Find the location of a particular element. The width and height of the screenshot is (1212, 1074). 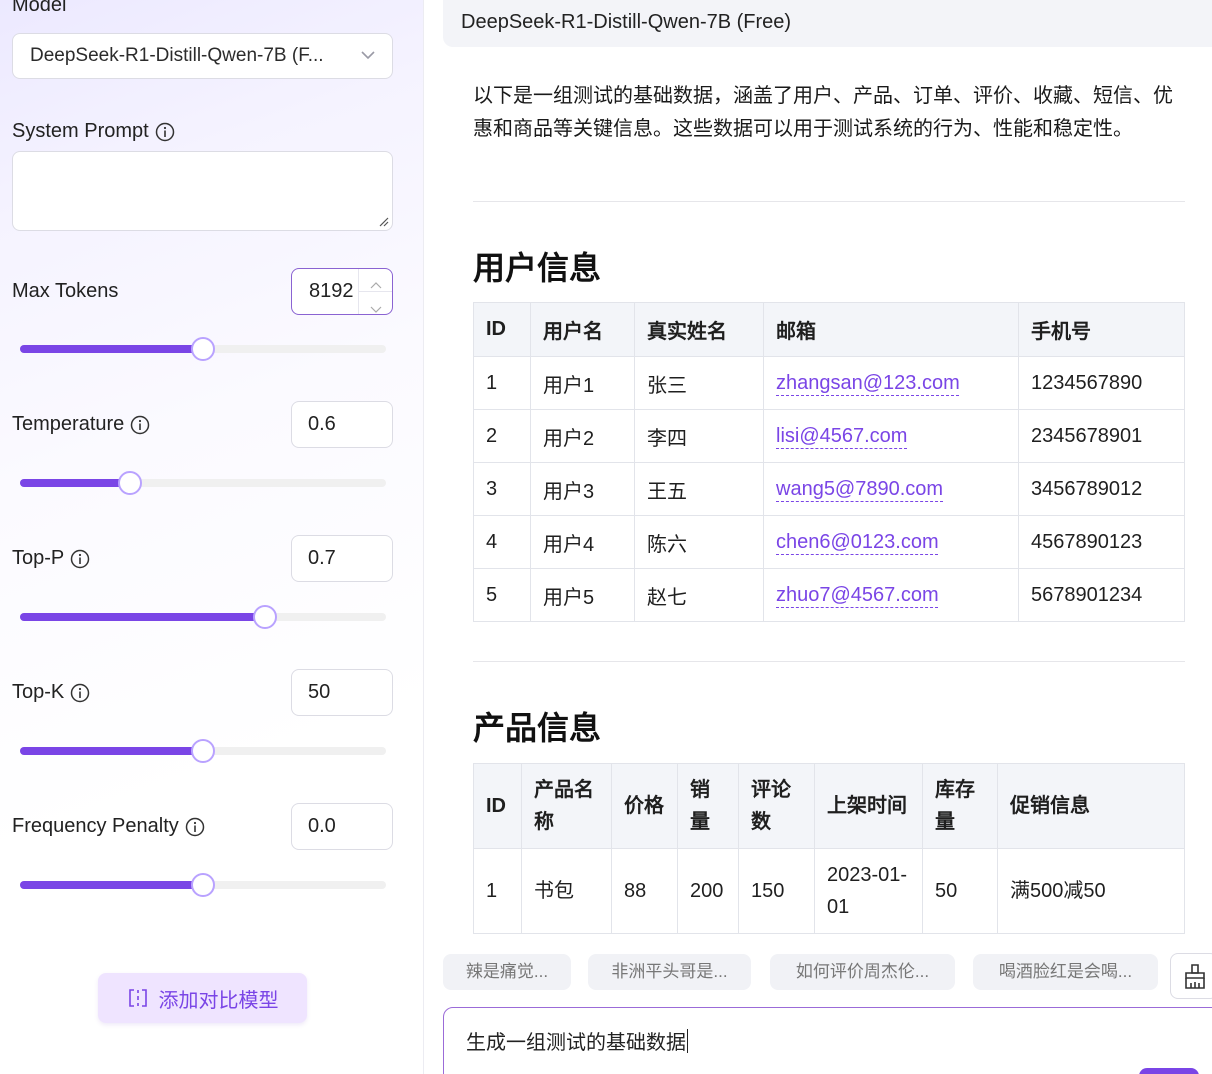

table-header-row: ID 产品名称 价格 销量 评论数 上架时间 库存量 促销信息 is located at coordinates (829, 806).